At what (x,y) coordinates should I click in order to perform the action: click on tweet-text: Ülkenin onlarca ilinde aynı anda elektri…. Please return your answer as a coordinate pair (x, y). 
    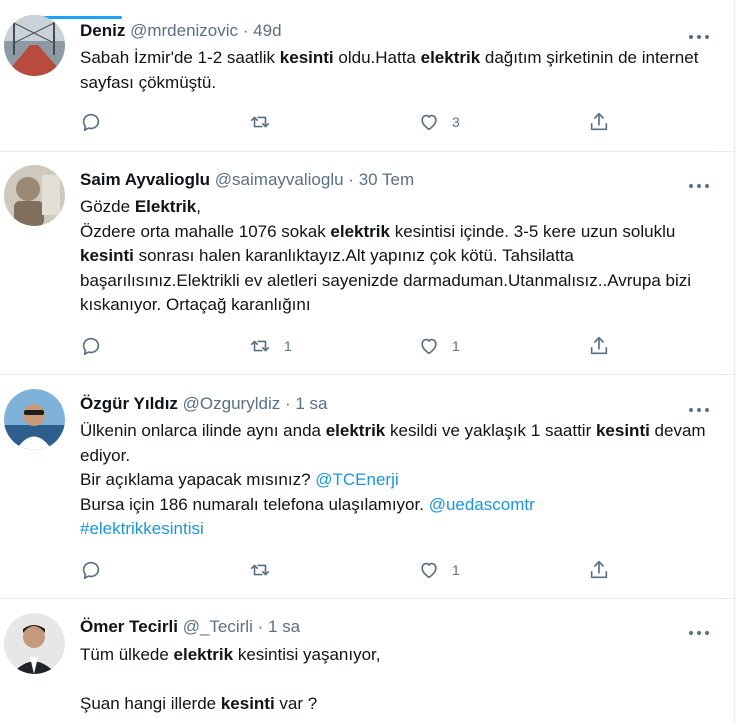
    Looking at the image, I should click on (395, 480).